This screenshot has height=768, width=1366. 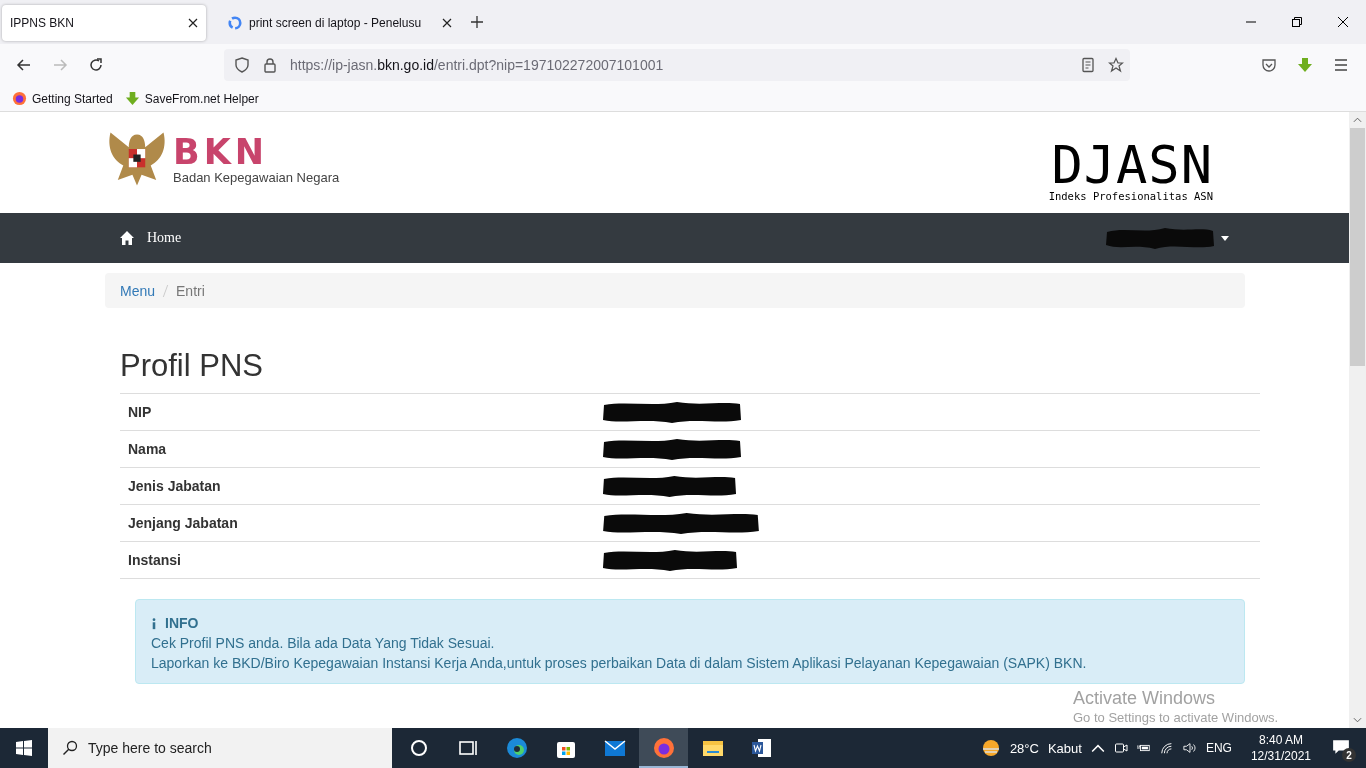 What do you see at coordinates (477, 22) in the screenshot?
I see `new-tab-icon` at bounding box center [477, 22].